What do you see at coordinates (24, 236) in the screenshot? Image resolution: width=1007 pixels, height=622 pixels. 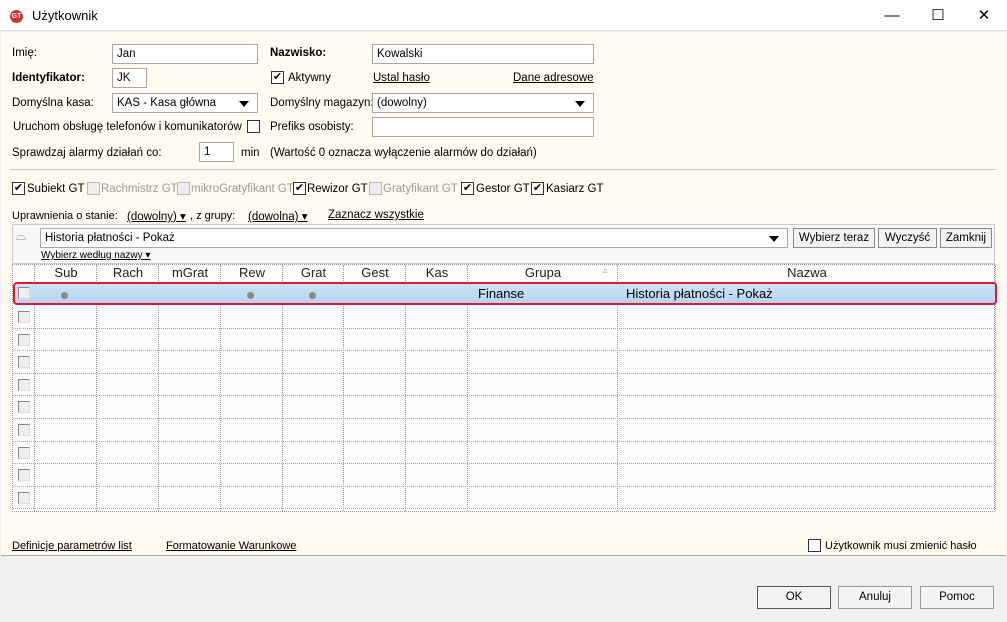 I see `eraser-icon: ⌓` at bounding box center [24, 236].